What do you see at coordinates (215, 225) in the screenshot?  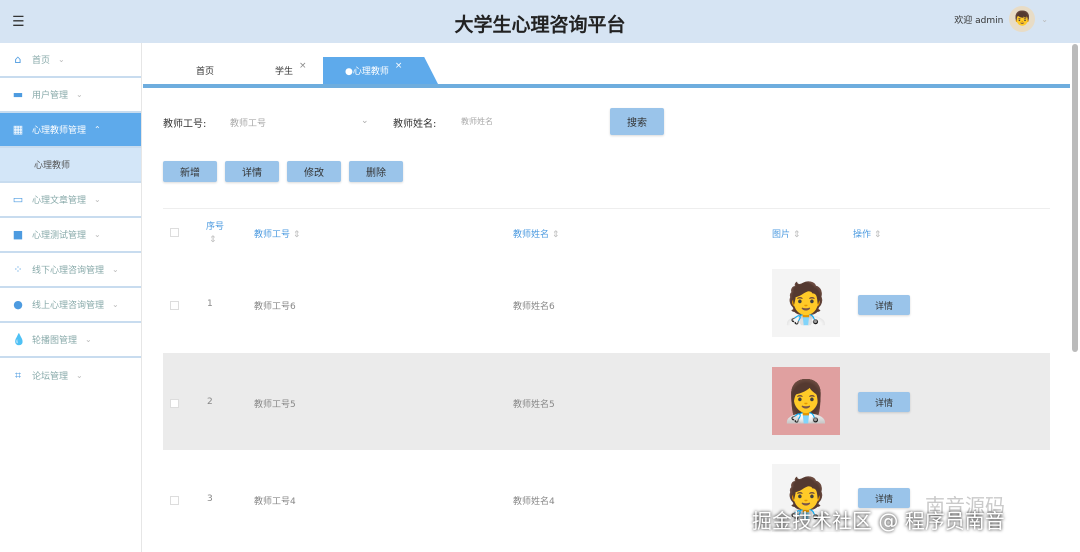 I see `header-index: 序号` at bounding box center [215, 225].